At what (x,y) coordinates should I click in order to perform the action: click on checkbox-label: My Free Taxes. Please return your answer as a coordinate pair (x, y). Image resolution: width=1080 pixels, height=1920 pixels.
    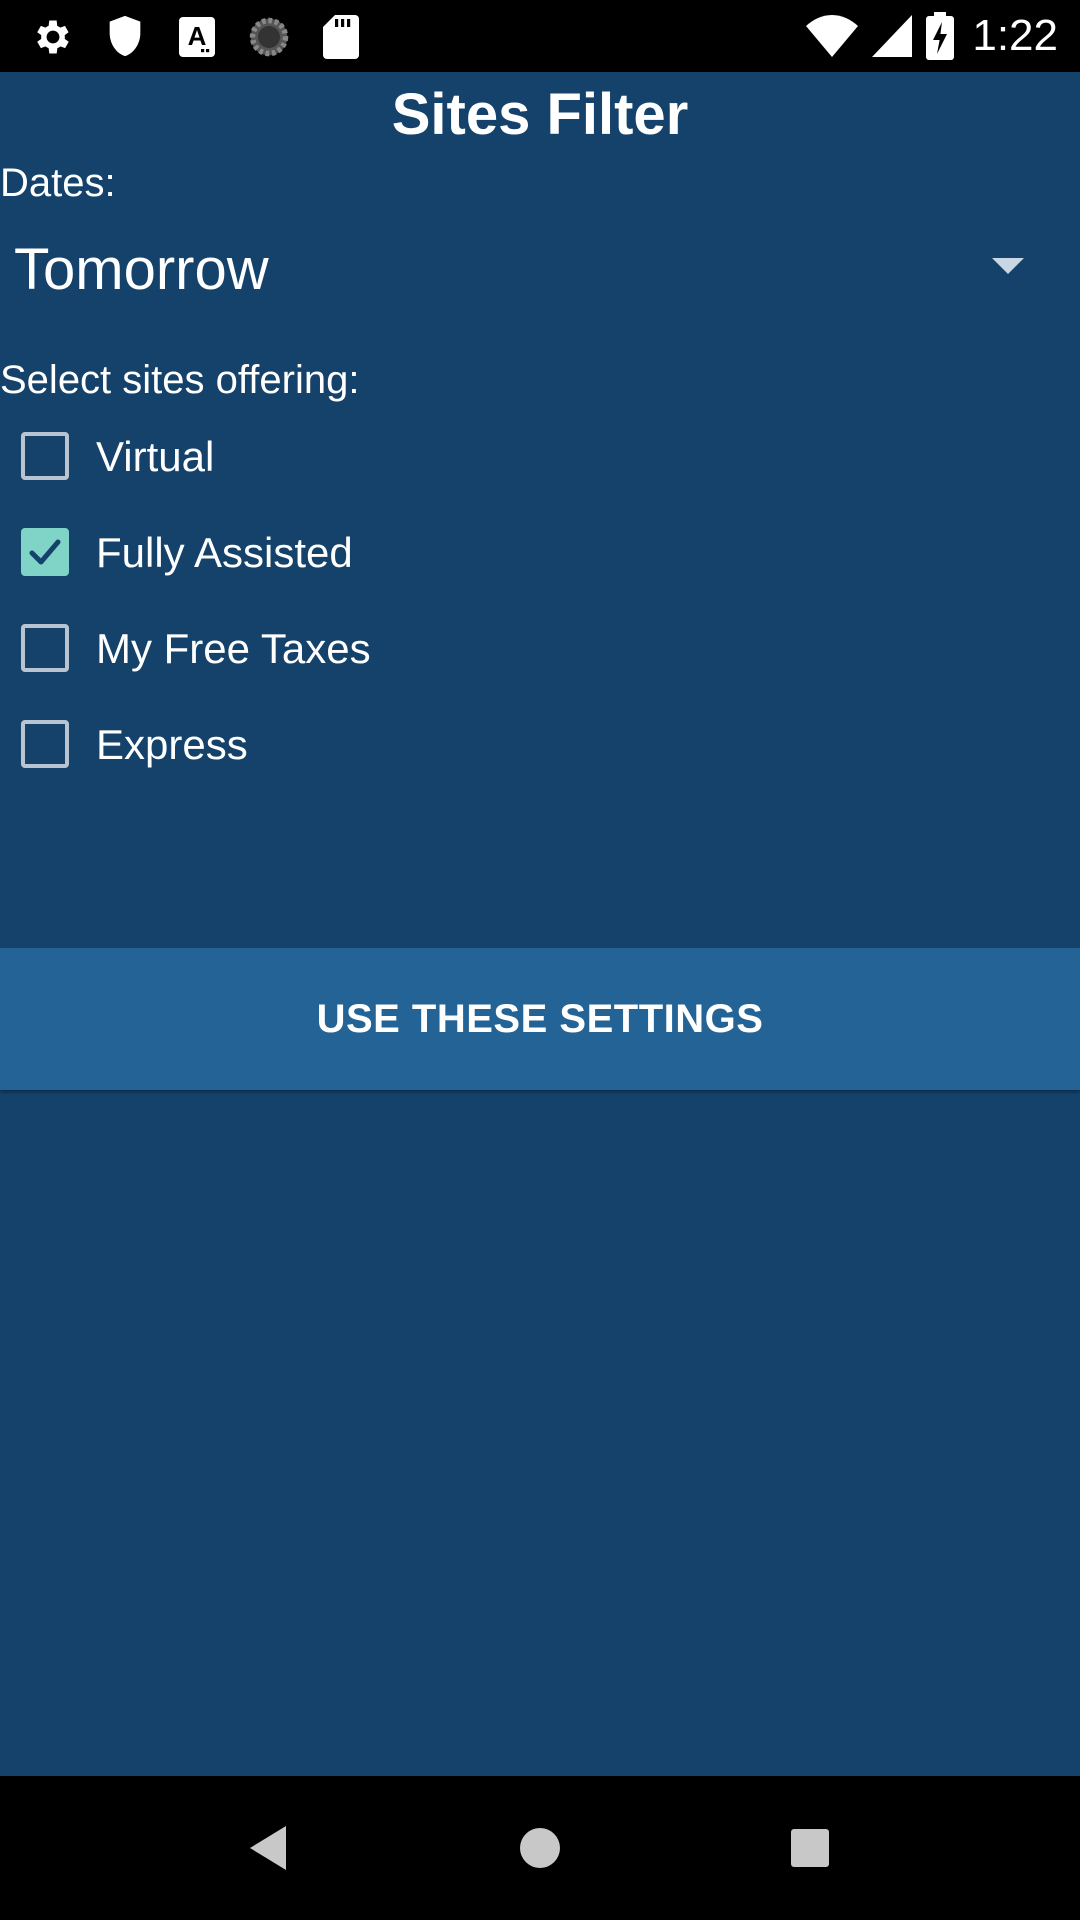
    Looking at the image, I should click on (233, 648).